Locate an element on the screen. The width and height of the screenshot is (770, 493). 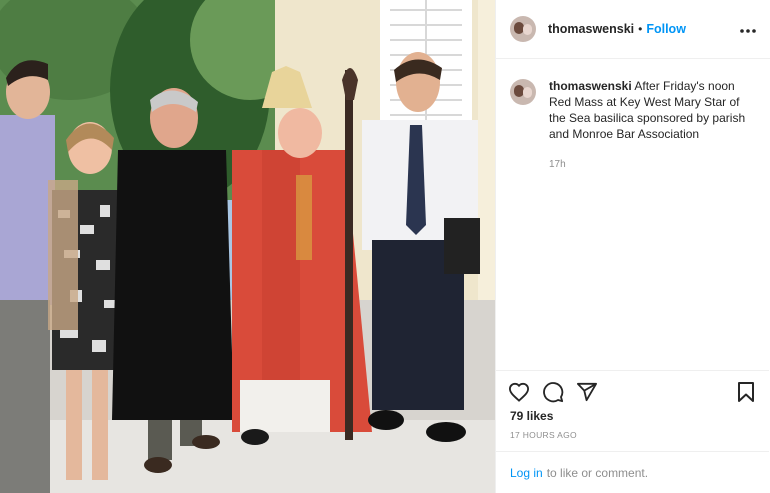
follow-button: Follow is located at coordinates (666, 29).